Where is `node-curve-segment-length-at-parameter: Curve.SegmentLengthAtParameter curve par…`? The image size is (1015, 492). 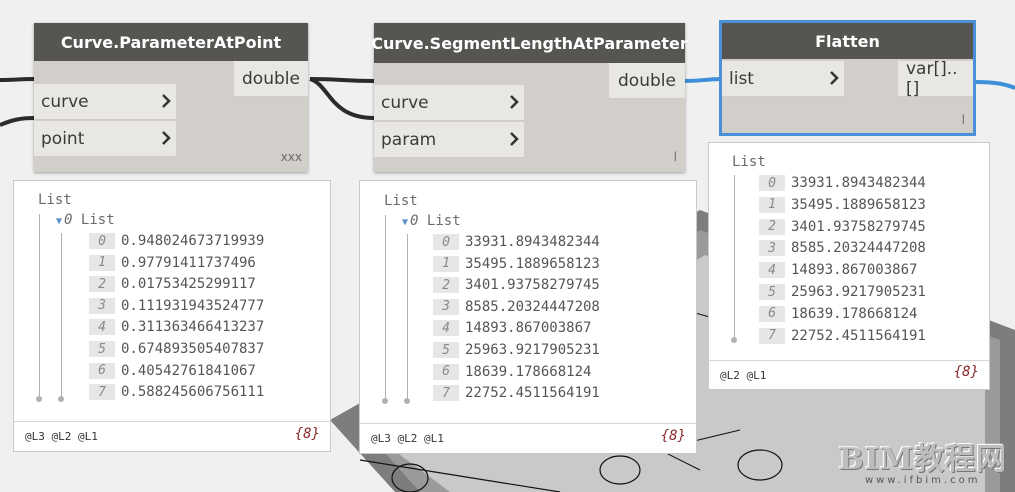
node-curve-segment-length-at-parameter: Curve.SegmentLengthAtParameter curve par… is located at coordinates (529, 97).